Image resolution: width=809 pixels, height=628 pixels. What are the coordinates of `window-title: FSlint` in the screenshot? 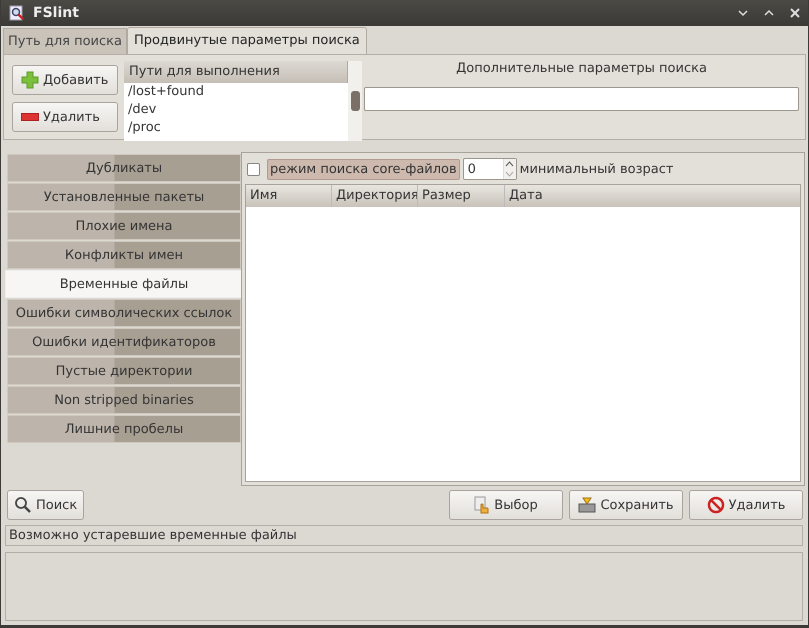 It's located at (56, 13).